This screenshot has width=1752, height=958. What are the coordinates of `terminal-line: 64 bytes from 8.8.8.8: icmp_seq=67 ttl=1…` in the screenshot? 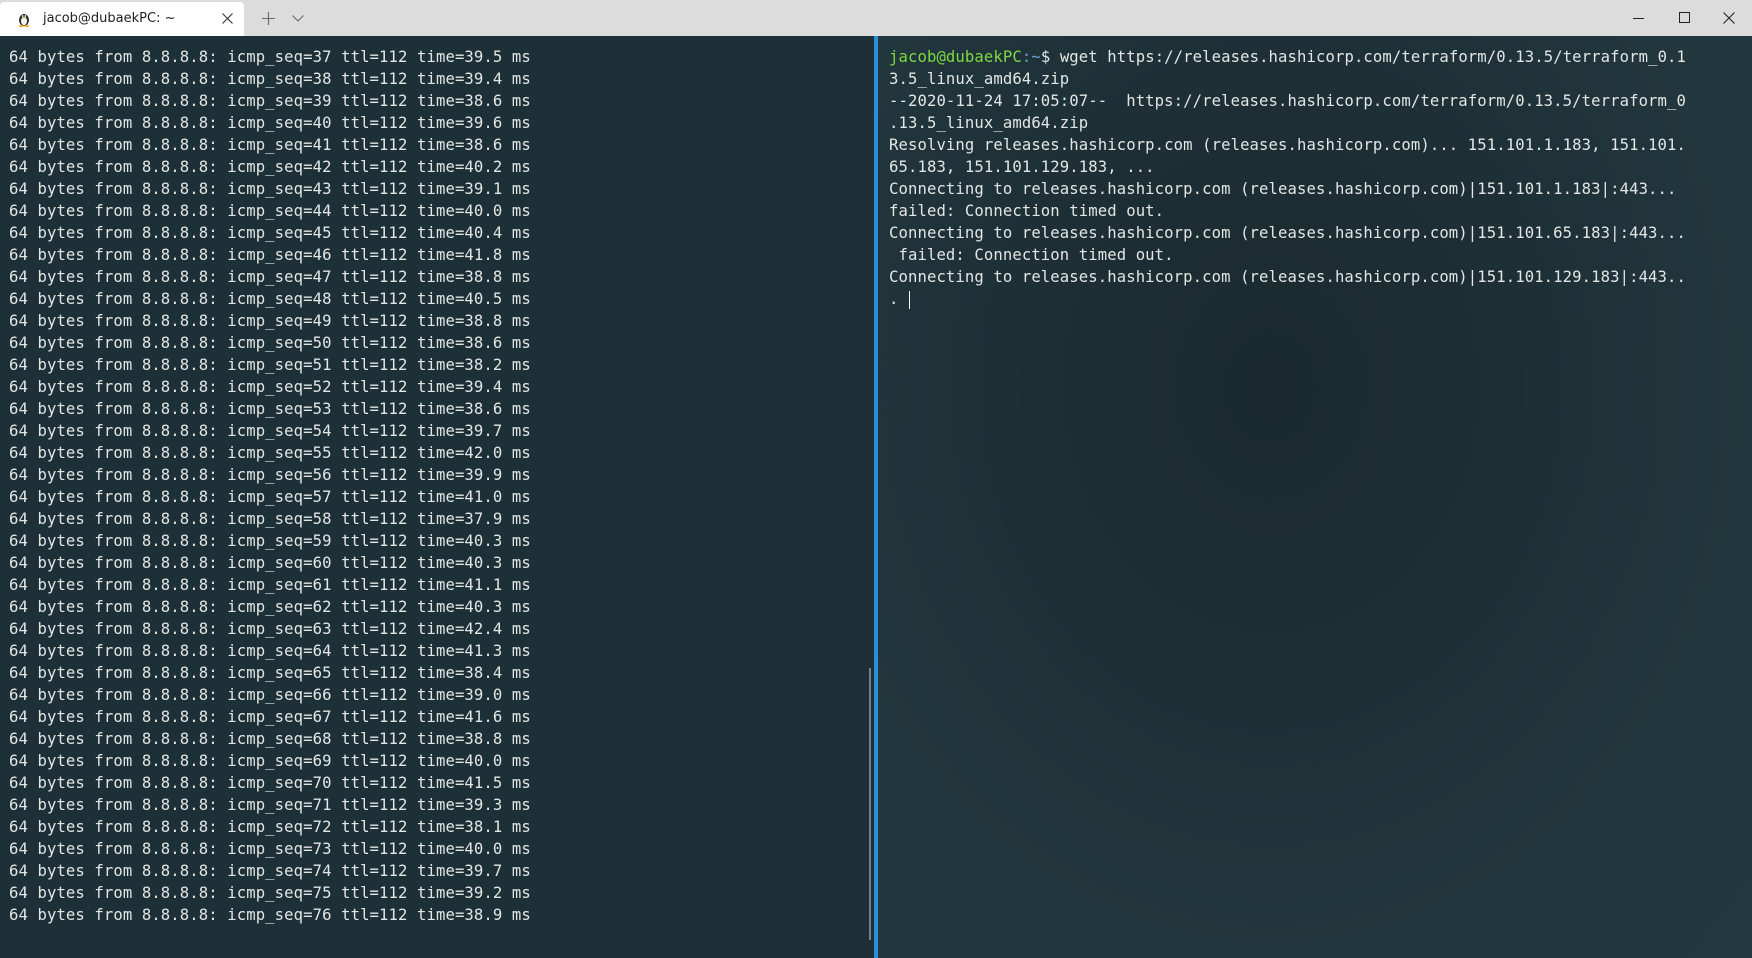 It's located at (270, 717).